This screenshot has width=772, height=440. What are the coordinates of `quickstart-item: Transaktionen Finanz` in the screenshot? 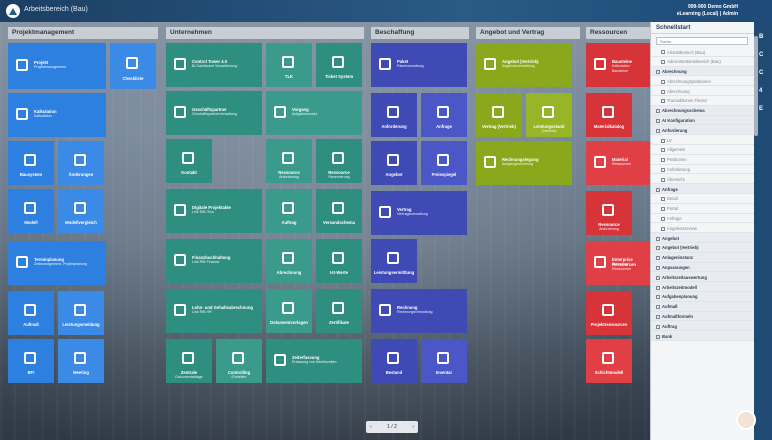 It's located at (702, 101).